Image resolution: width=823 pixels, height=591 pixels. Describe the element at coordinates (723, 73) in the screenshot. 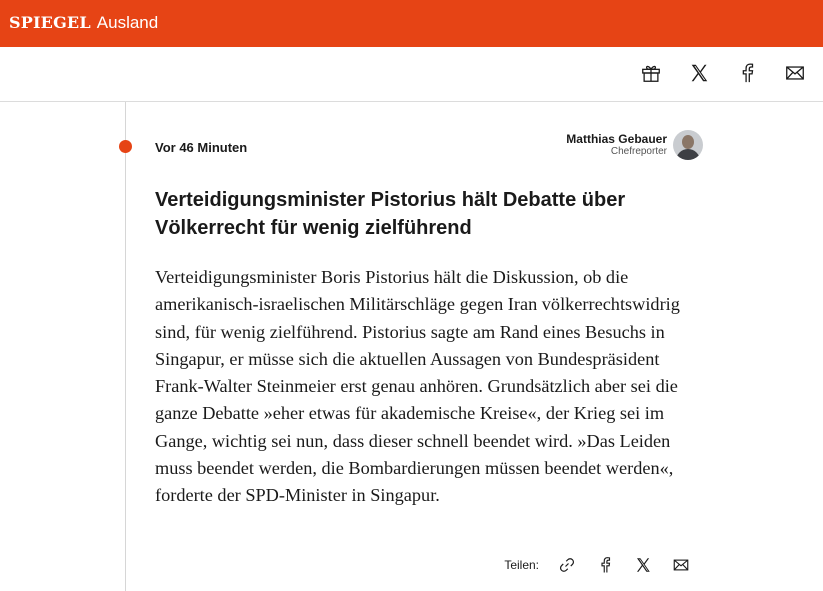

I see `top-share-icons` at that location.